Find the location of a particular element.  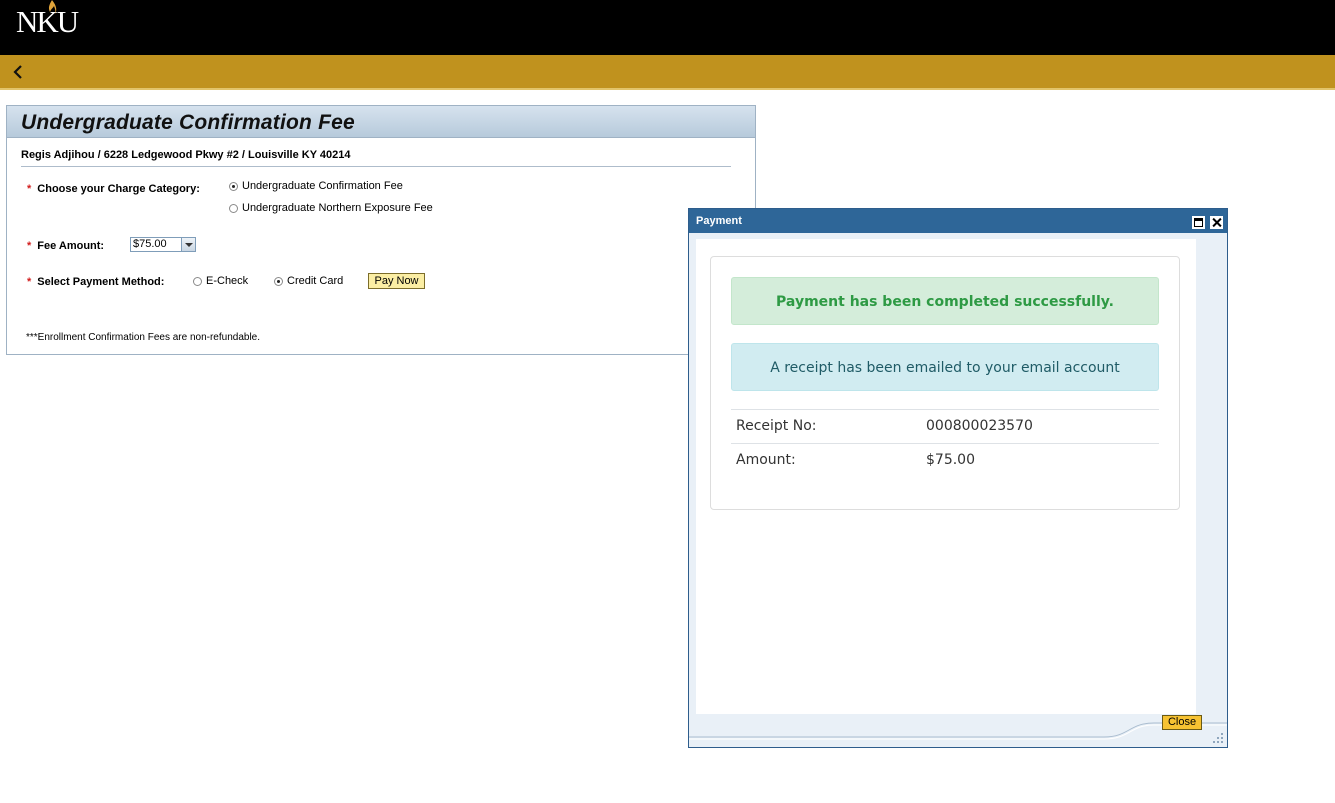

divider is located at coordinates (376, 166).